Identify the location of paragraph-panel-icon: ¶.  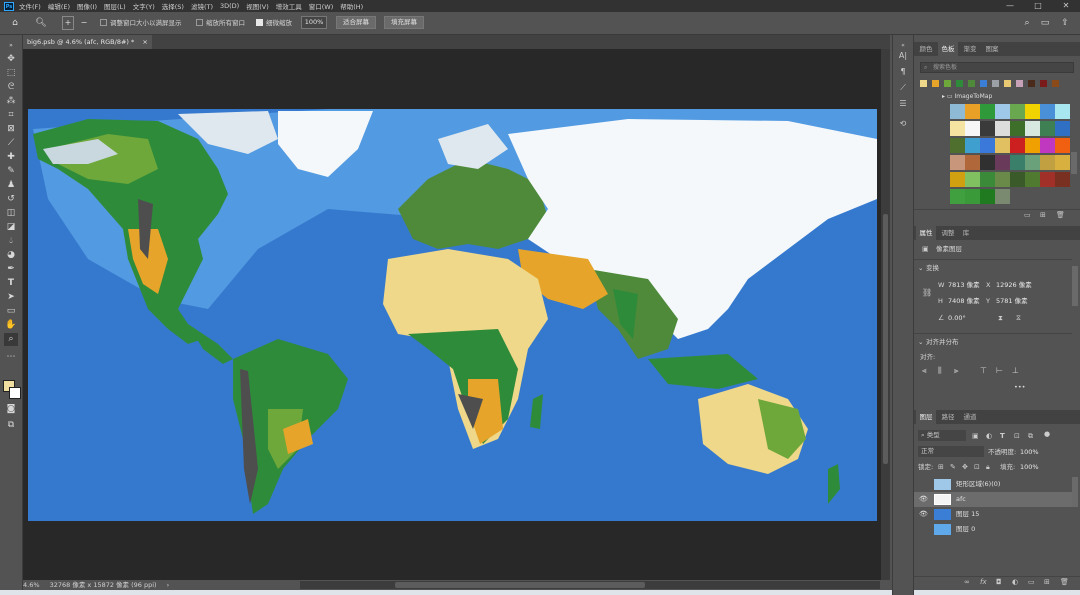
(903, 71).